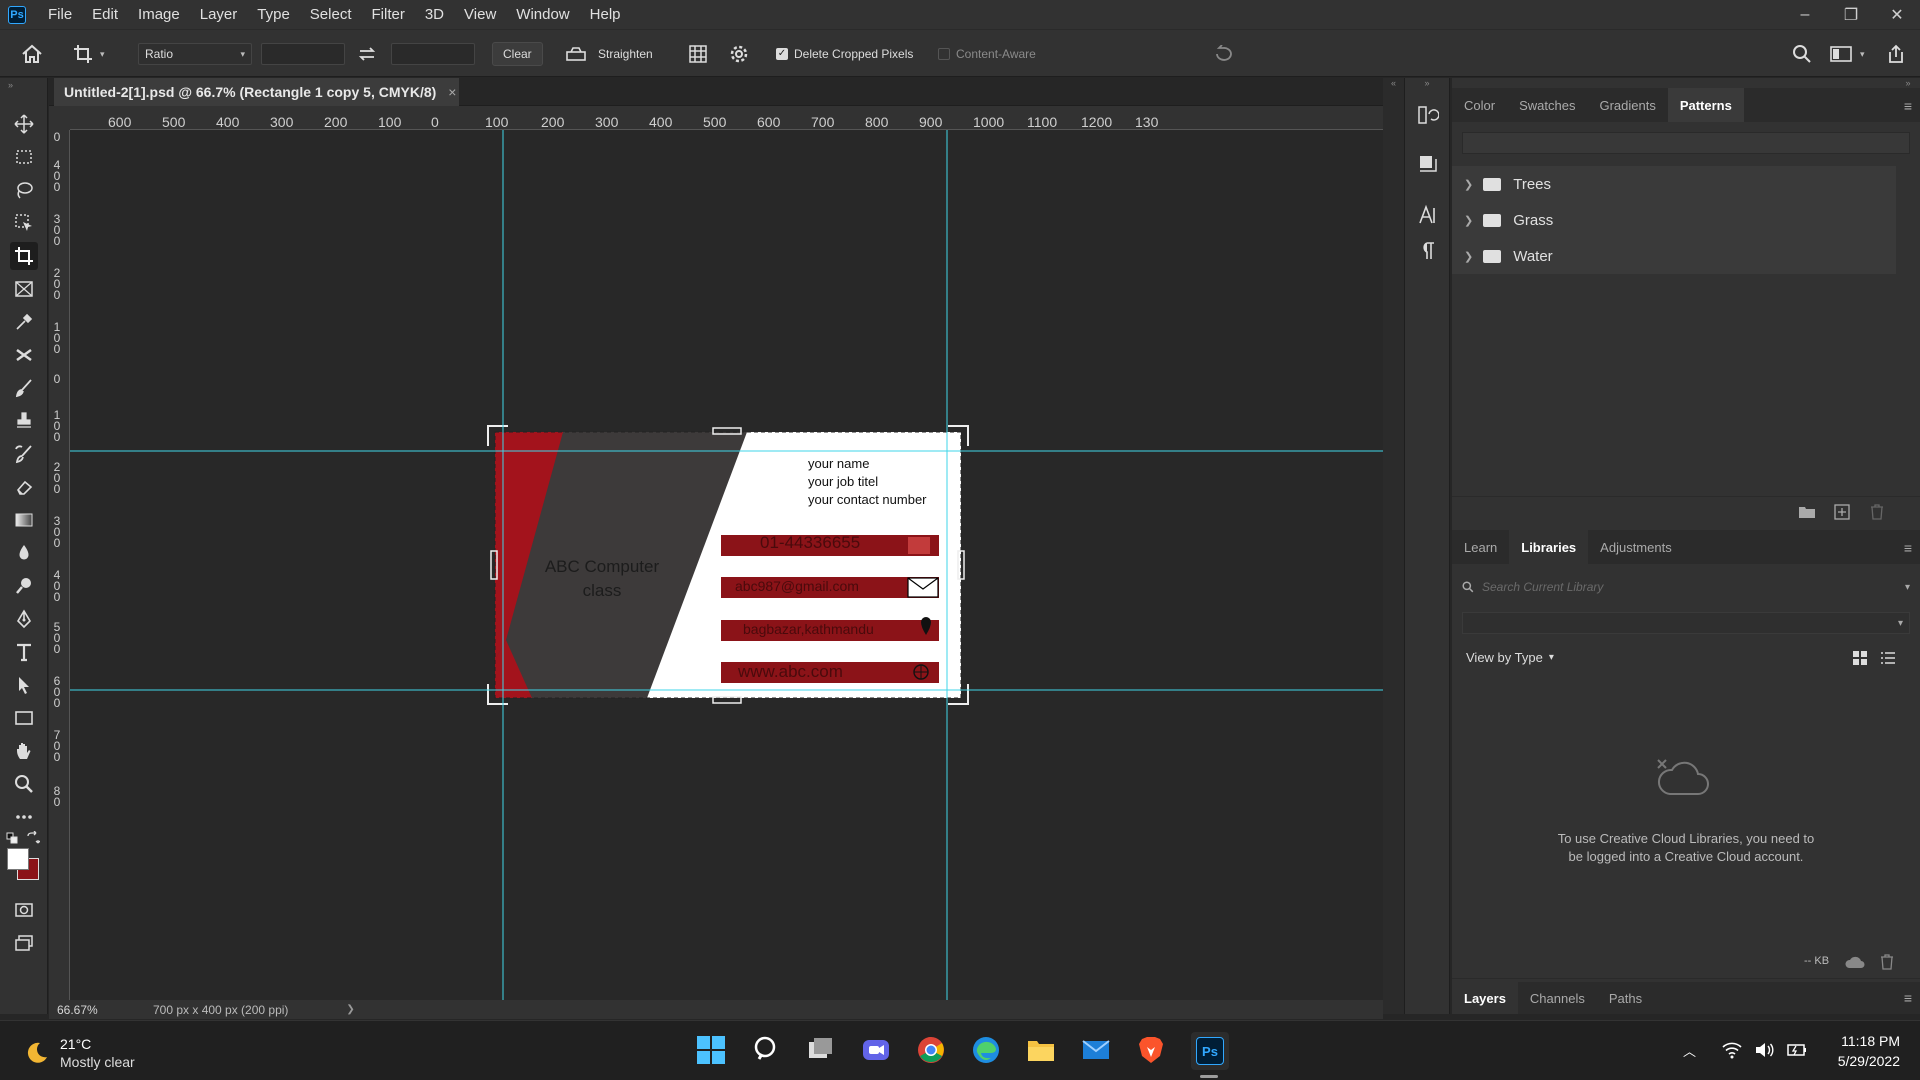 The width and height of the screenshot is (1920, 1080). Describe the element at coordinates (1847, 54) in the screenshot. I see `workspace-button: ▾` at that location.